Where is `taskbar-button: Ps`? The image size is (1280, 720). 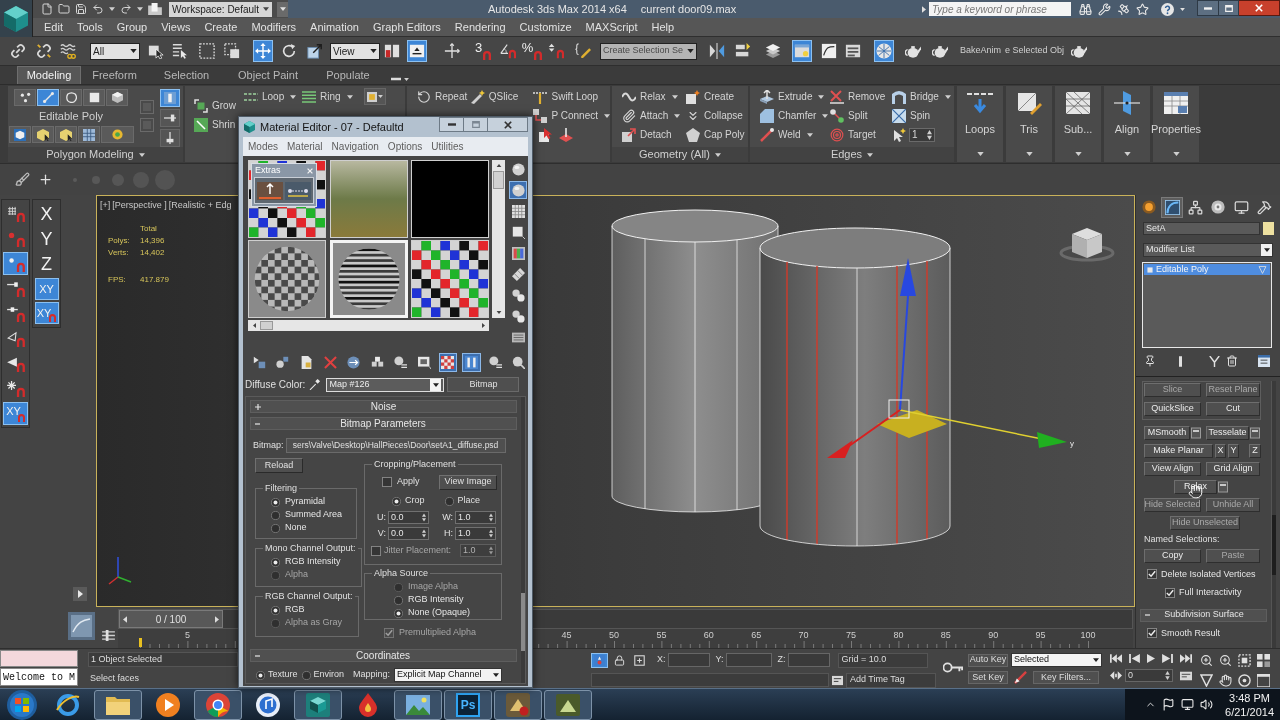
taskbar-button: Ps is located at coordinates (468, 704).